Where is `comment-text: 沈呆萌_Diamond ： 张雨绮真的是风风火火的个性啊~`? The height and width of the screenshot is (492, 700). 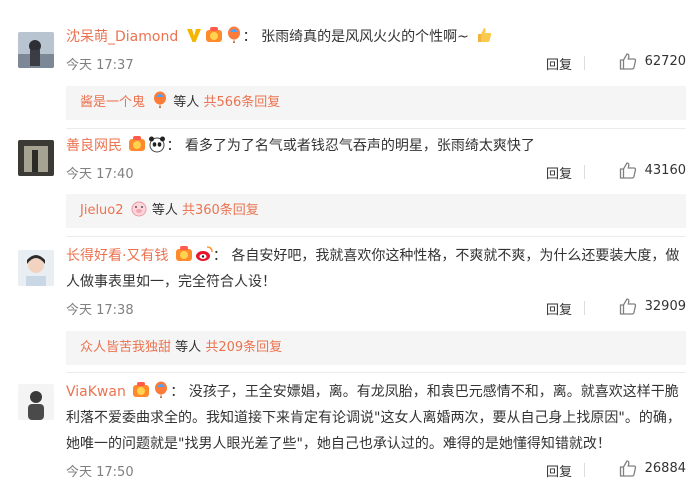
comment-text: 沈呆萌_Diamond ： 张雨绮真的是风风火火的个性啊~ is located at coordinates (376, 37).